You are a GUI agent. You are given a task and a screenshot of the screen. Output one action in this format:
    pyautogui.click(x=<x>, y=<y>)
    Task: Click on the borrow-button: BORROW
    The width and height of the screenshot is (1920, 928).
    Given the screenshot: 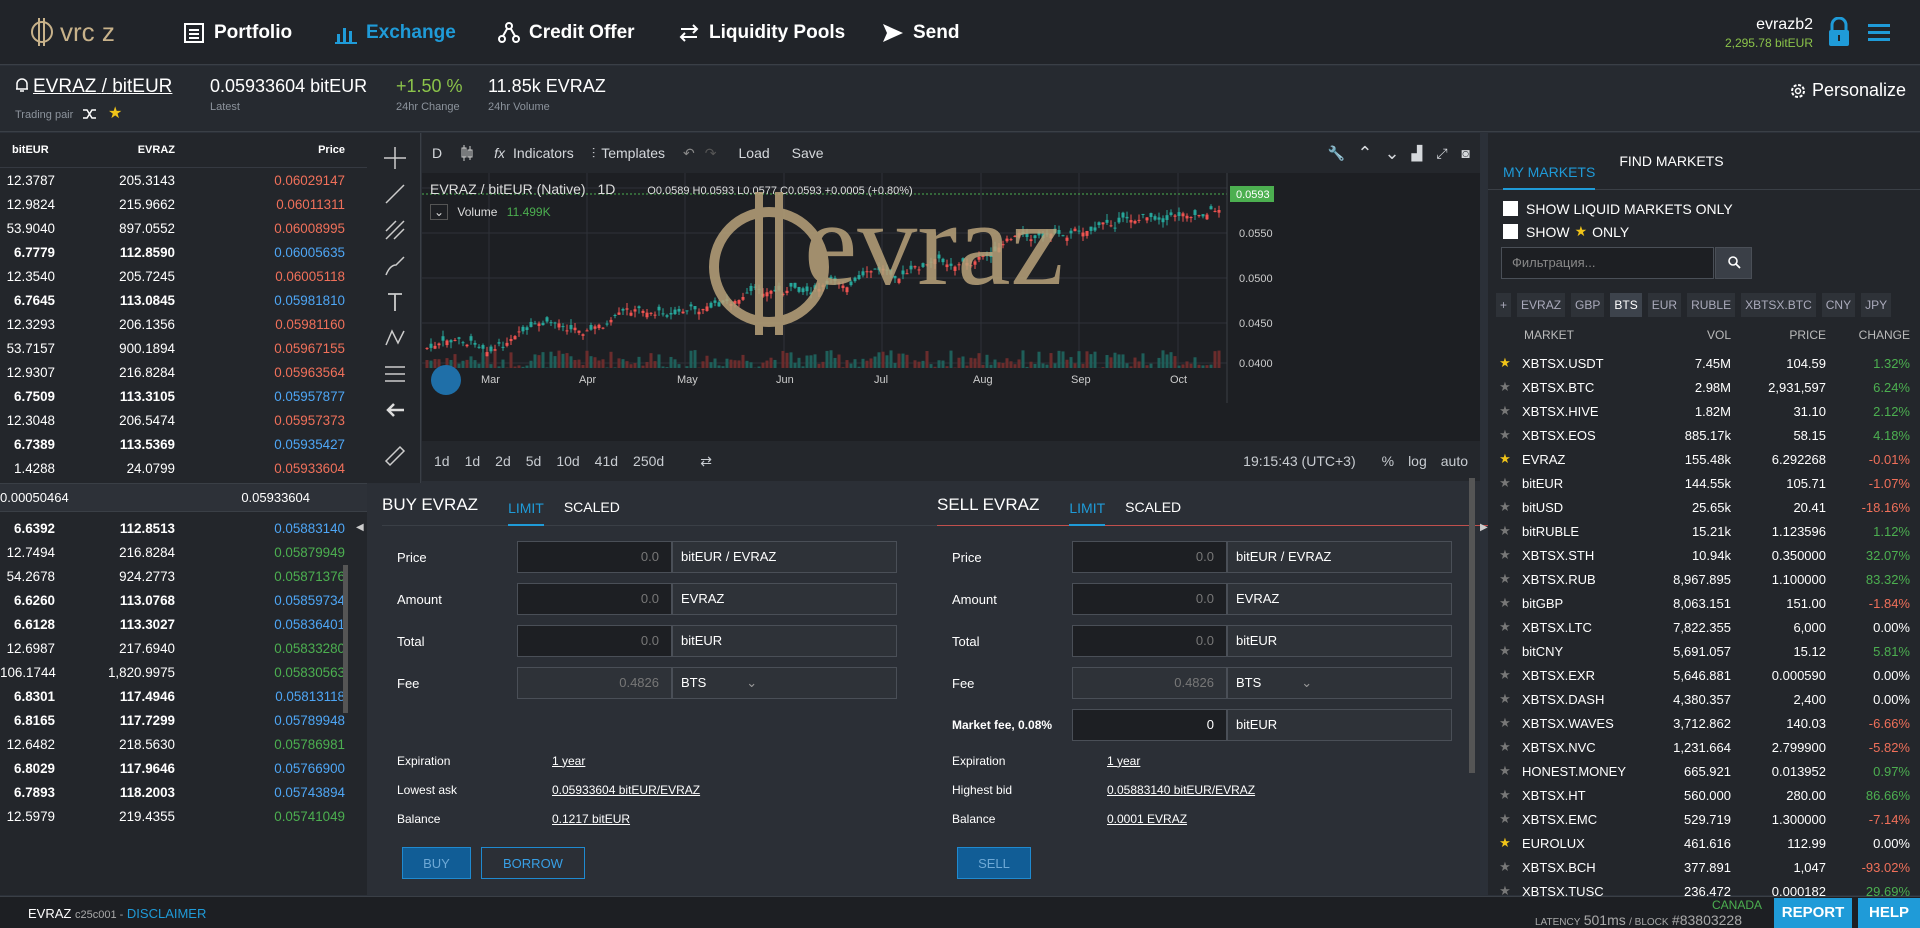 What is the action you would take?
    pyautogui.click(x=533, y=863)
    